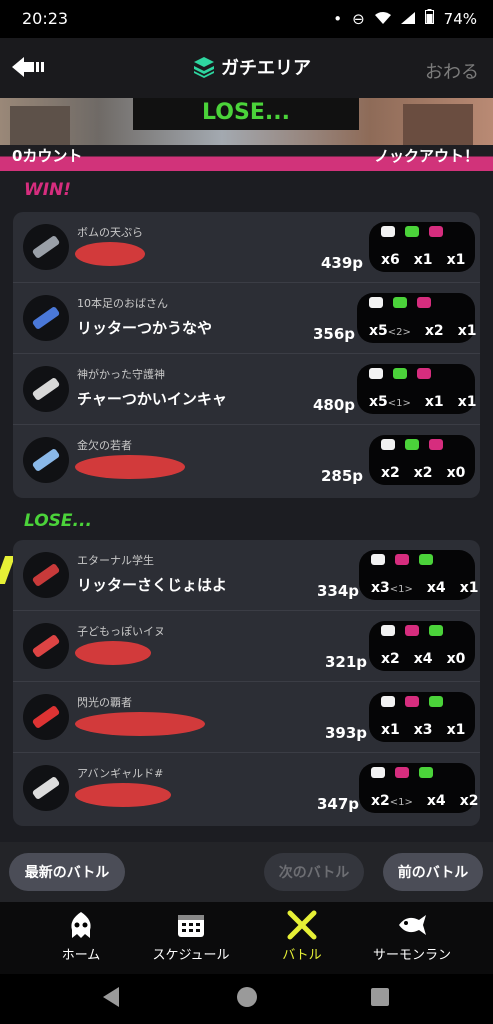 Image resolution: width=493 pixels, height=1024 pixels. Describe the element at coordinates (246, 575) in the screenshot. I see `player-row: エターナル学生 リッターさくじょはよ 334p x3<1> x4 x1` at that location.